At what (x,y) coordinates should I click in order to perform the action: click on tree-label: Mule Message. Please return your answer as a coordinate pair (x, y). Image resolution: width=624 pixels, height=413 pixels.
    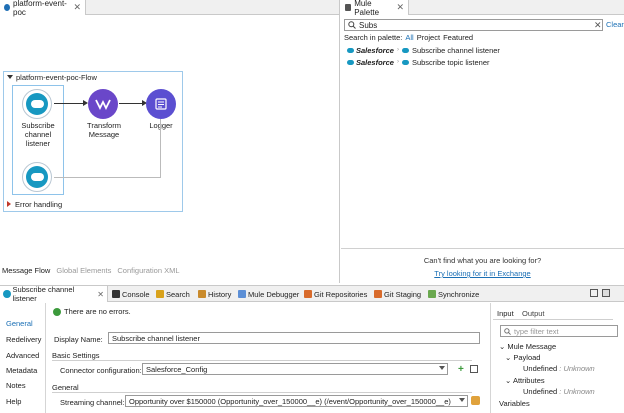
    Looking at the image, I should click on (532, 346).